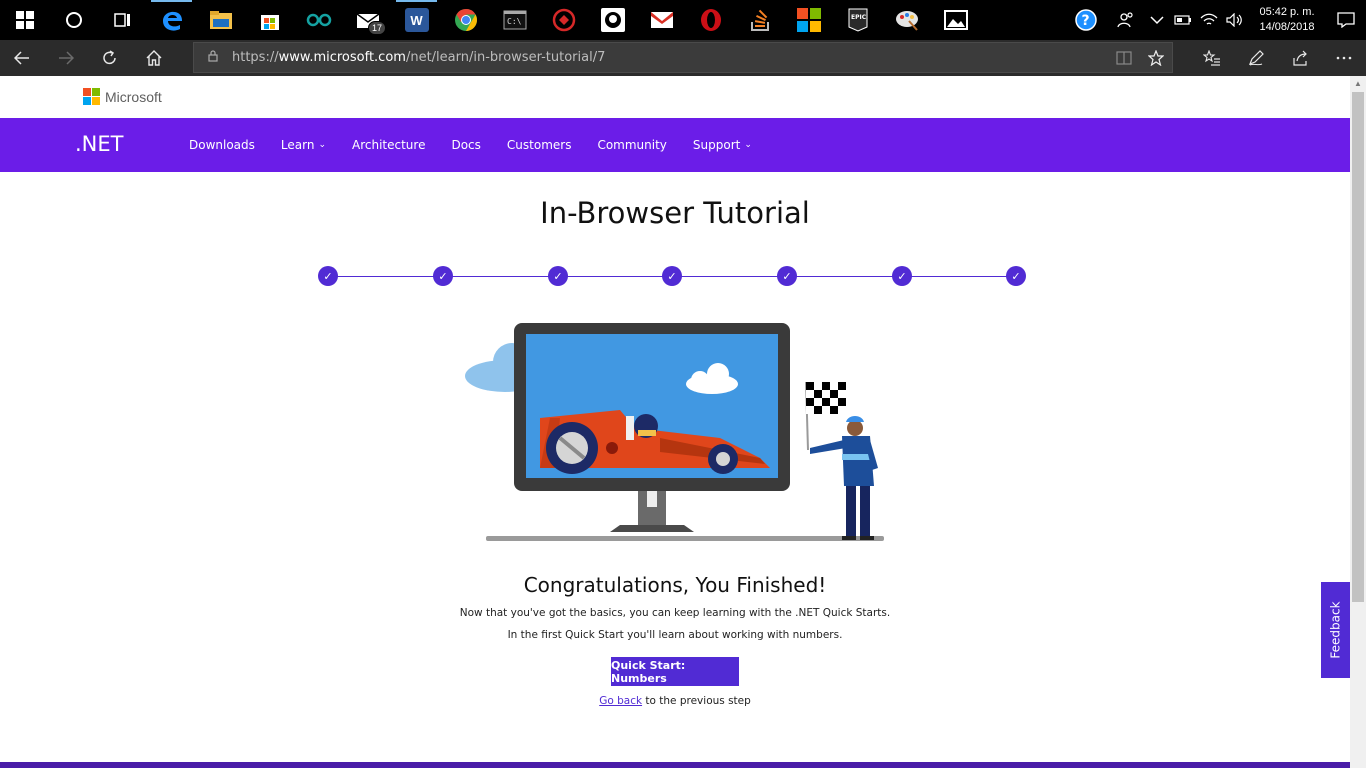 The image size is (1366, 768). What do you see at coordinates (122, 96) in the screenshot?
I see `microsoft-logo: Microsoft` at bounding box center [122, 96].